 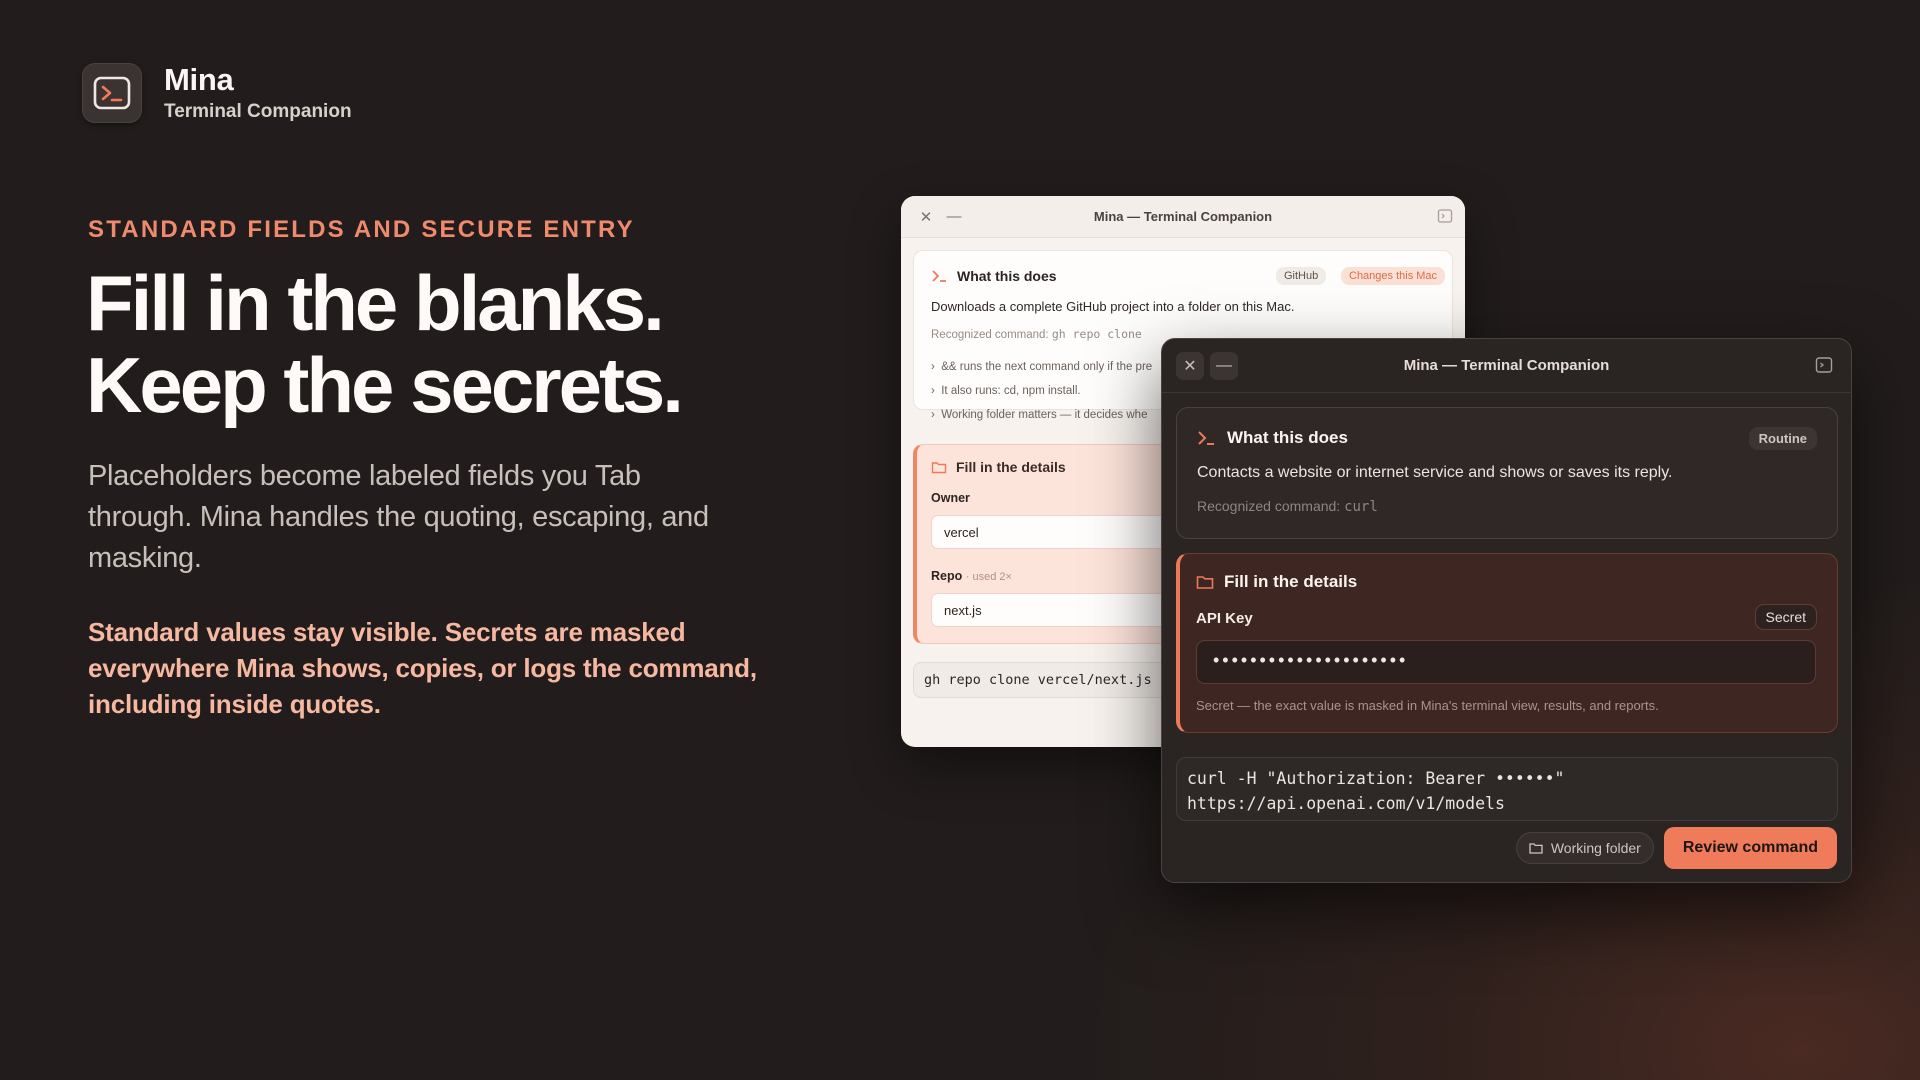 I want to click on headline: Fill in the blanks. Keep the secrets., so click(x=385, y=344).